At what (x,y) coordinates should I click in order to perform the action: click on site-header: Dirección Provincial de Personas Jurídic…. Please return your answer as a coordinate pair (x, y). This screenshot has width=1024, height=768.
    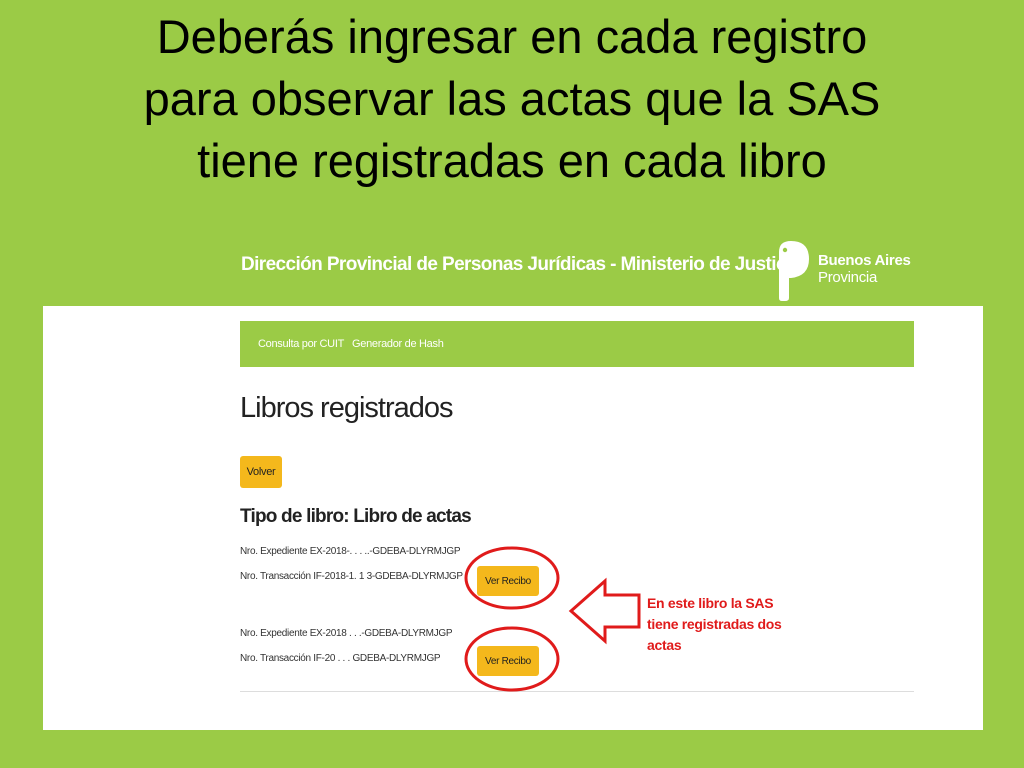
    Looking at the image, I should click on (513, 269).